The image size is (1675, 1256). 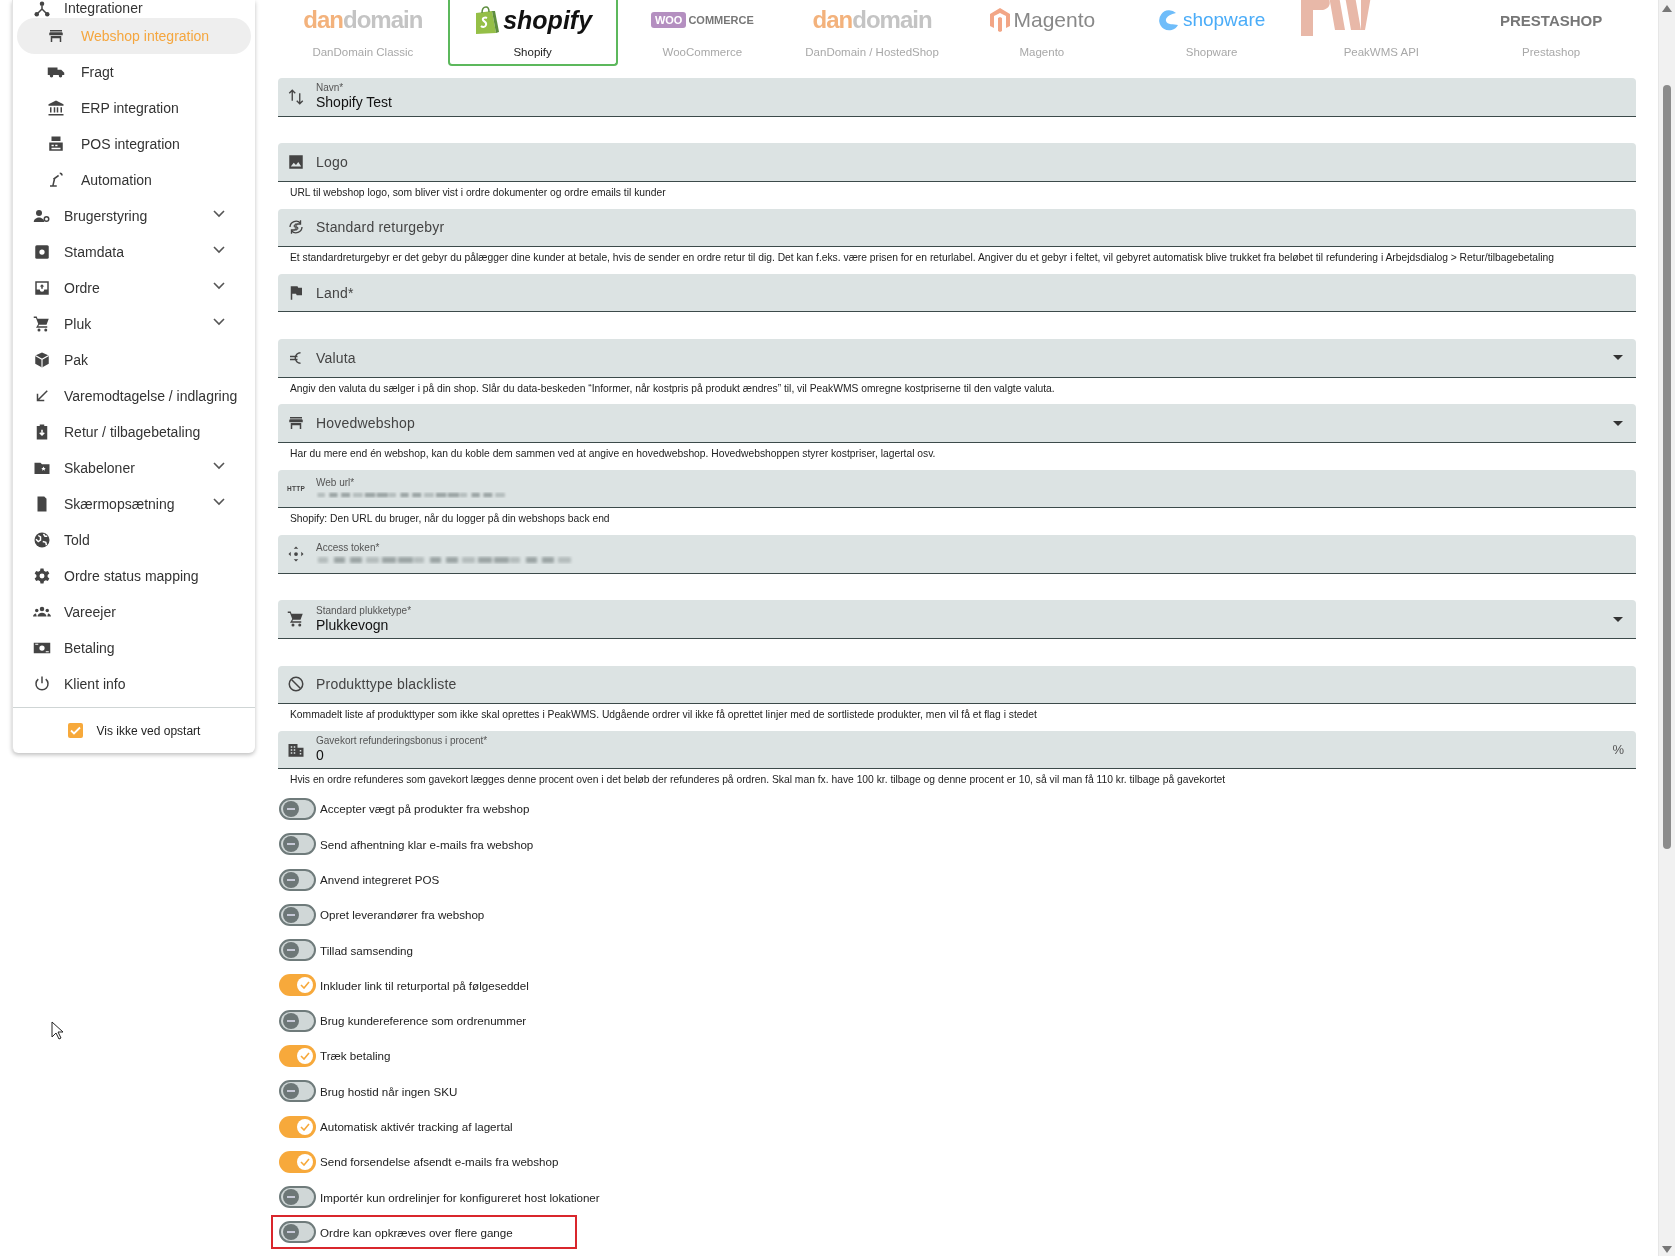 What do you see at coordinates (42, 9) in the screenshot?
I see `network-icon` at bounding box center [42, 9].